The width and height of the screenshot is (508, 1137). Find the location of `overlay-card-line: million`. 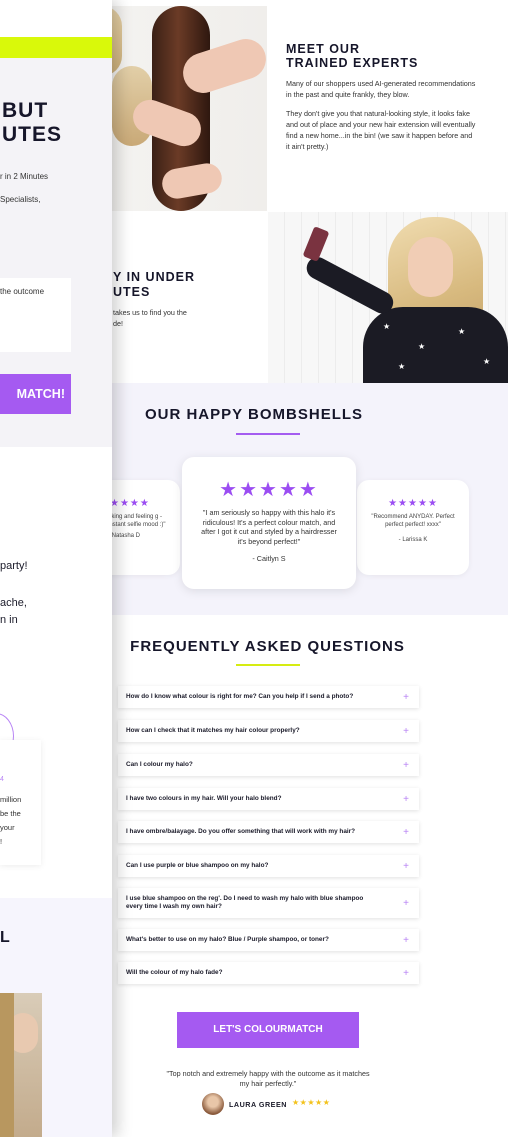

overlay-card-line: million is located at coordinates (11, 799).